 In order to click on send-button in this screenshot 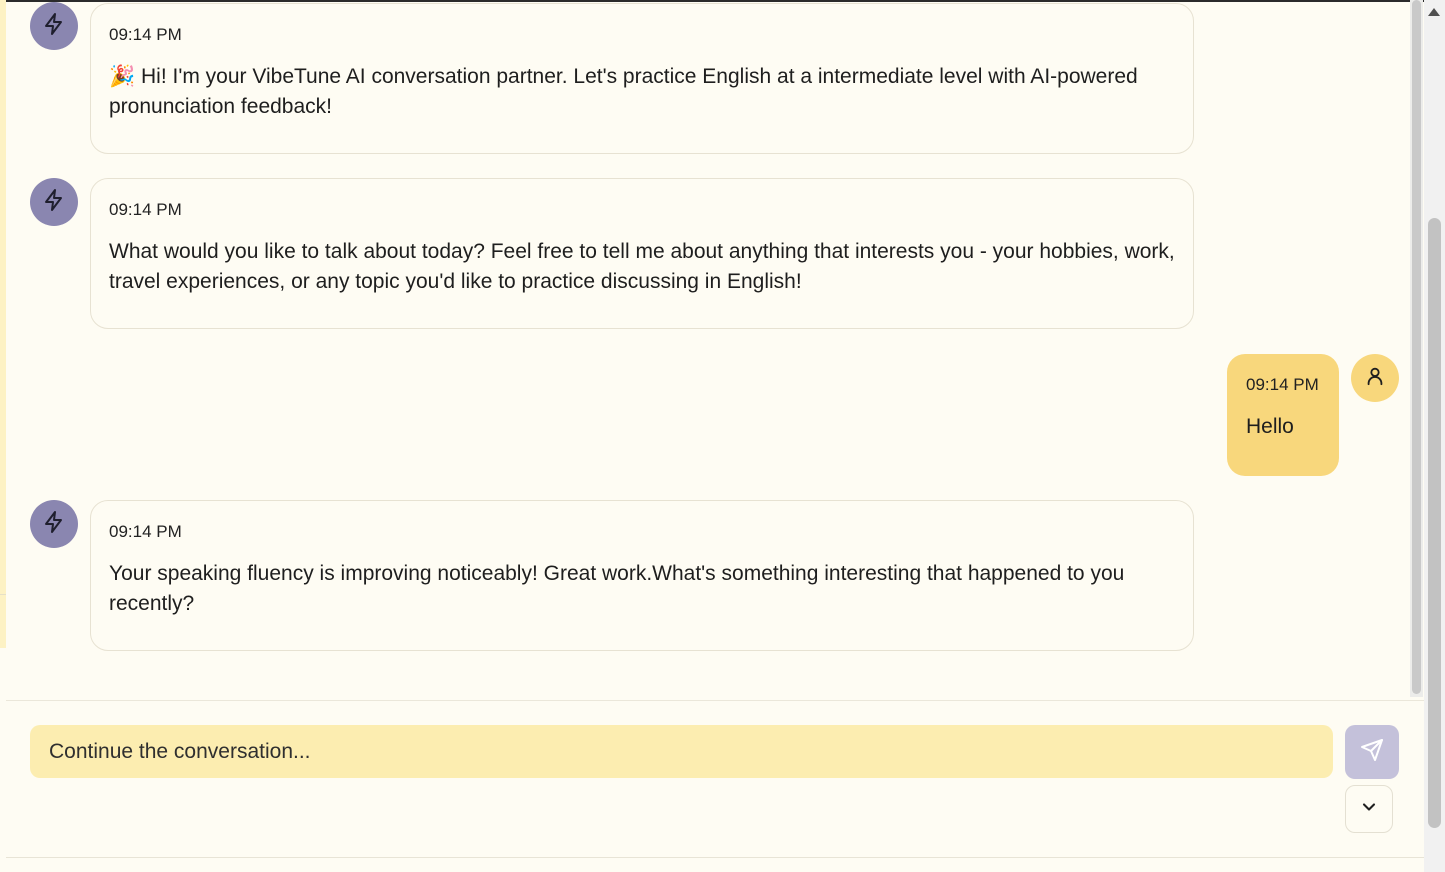, I will do `click(1372, 752)`.